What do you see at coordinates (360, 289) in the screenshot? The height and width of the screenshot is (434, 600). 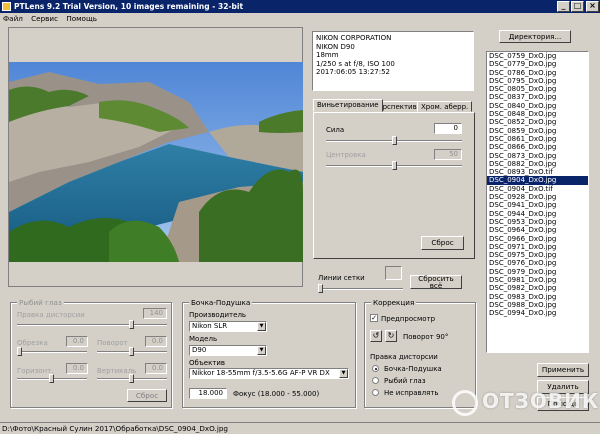 I see `grid-slider-track` at bounding box center [360, 289].